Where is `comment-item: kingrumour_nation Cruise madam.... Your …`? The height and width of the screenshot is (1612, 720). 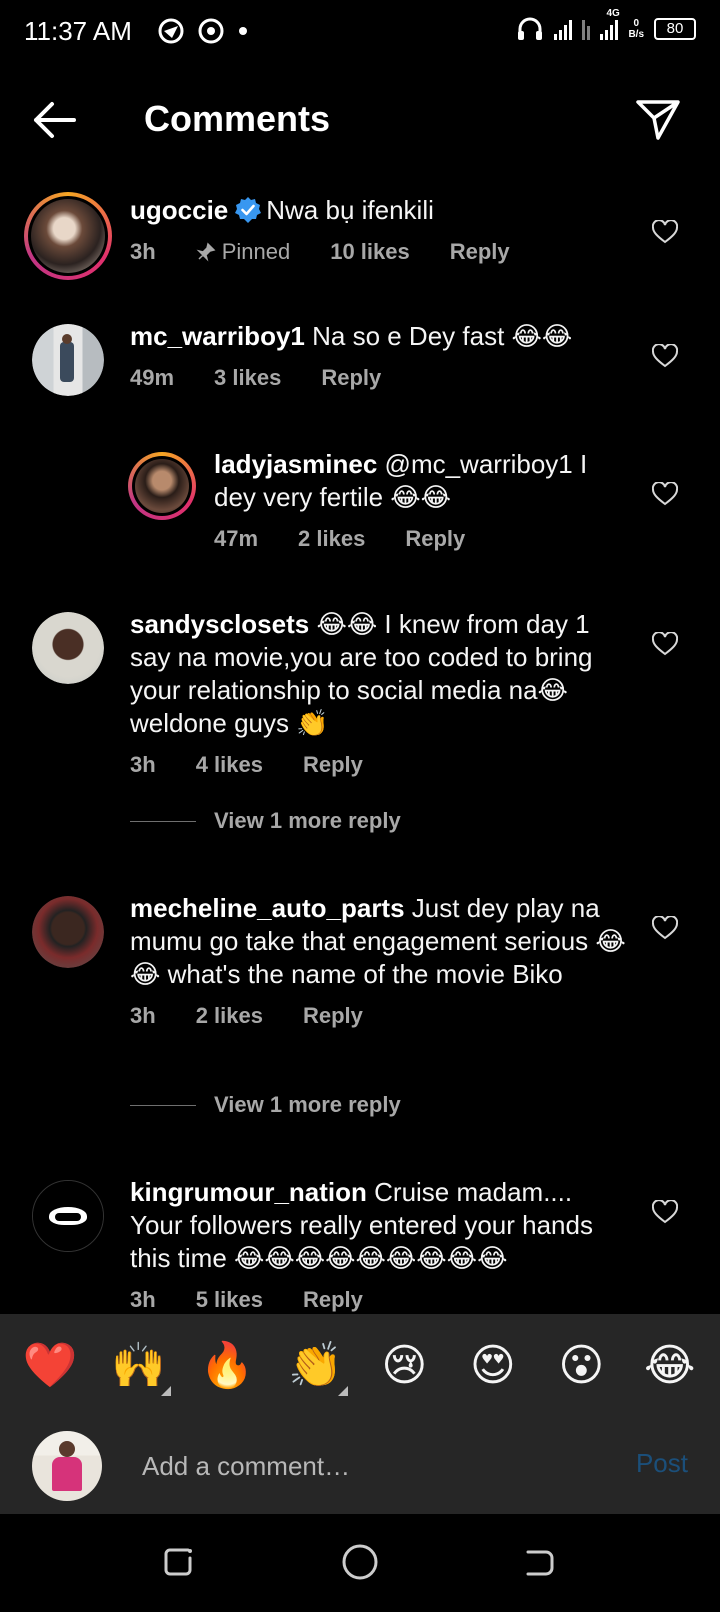
comment-item: kingrumour_nation Cruise madam.... Your … is located at coordinates (360, 1245).